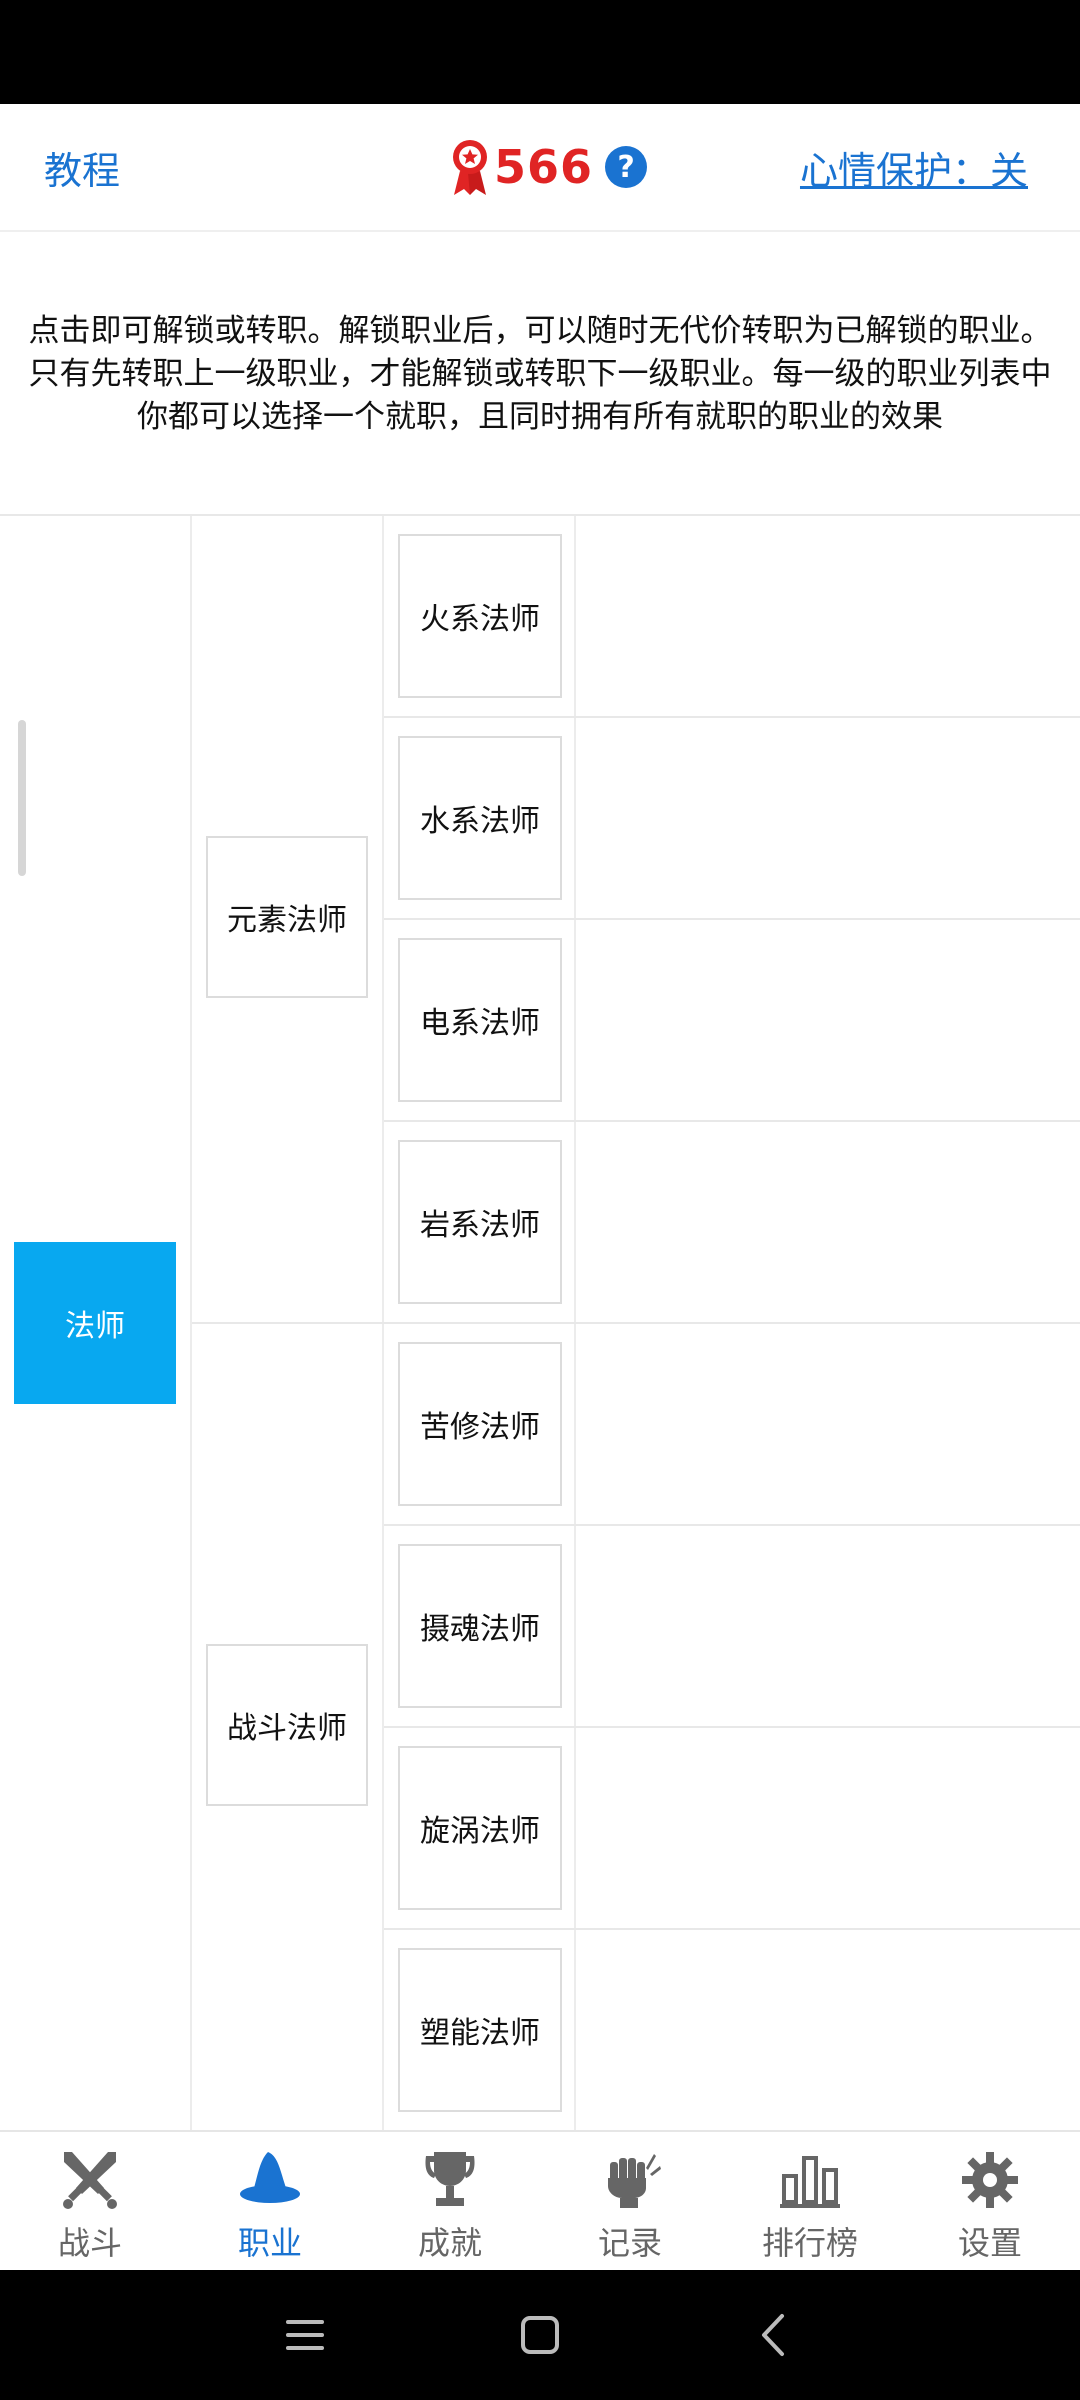 The height and width of the screenshot is (2400, 1080). I want to click on nav-settings: 设置, so click(990, 2202).